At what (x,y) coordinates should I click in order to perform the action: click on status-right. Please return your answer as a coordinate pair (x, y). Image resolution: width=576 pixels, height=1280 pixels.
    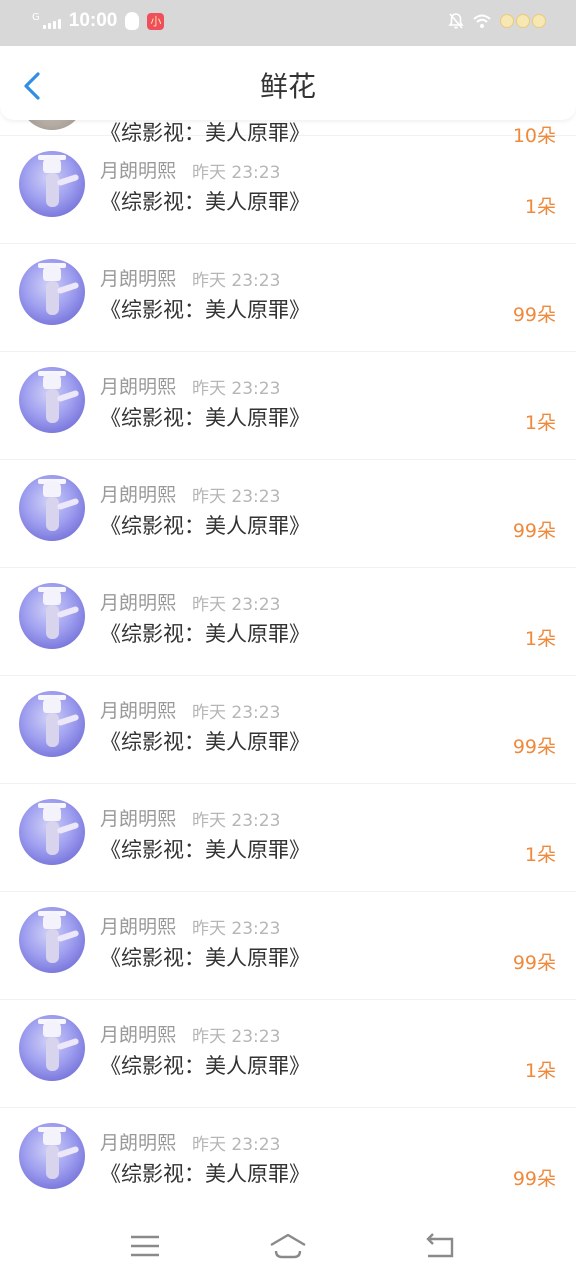
    Looking at the image, I should click on (497, 21).